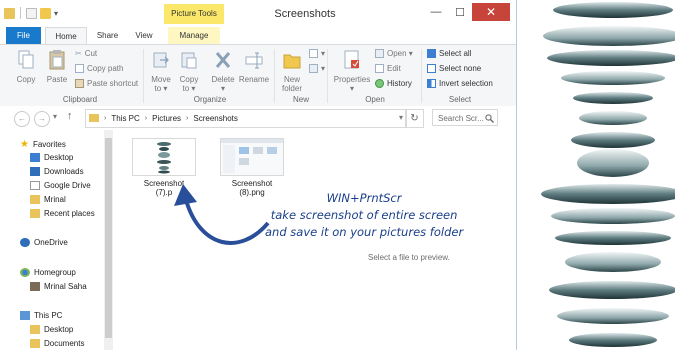 Image resolution: width=675 pixels, height=352 pixels. Describe the element at coordinates (58, 286) in the screenshot. I see `nav-mrinal-saha: Mrinal Saha` at that location.